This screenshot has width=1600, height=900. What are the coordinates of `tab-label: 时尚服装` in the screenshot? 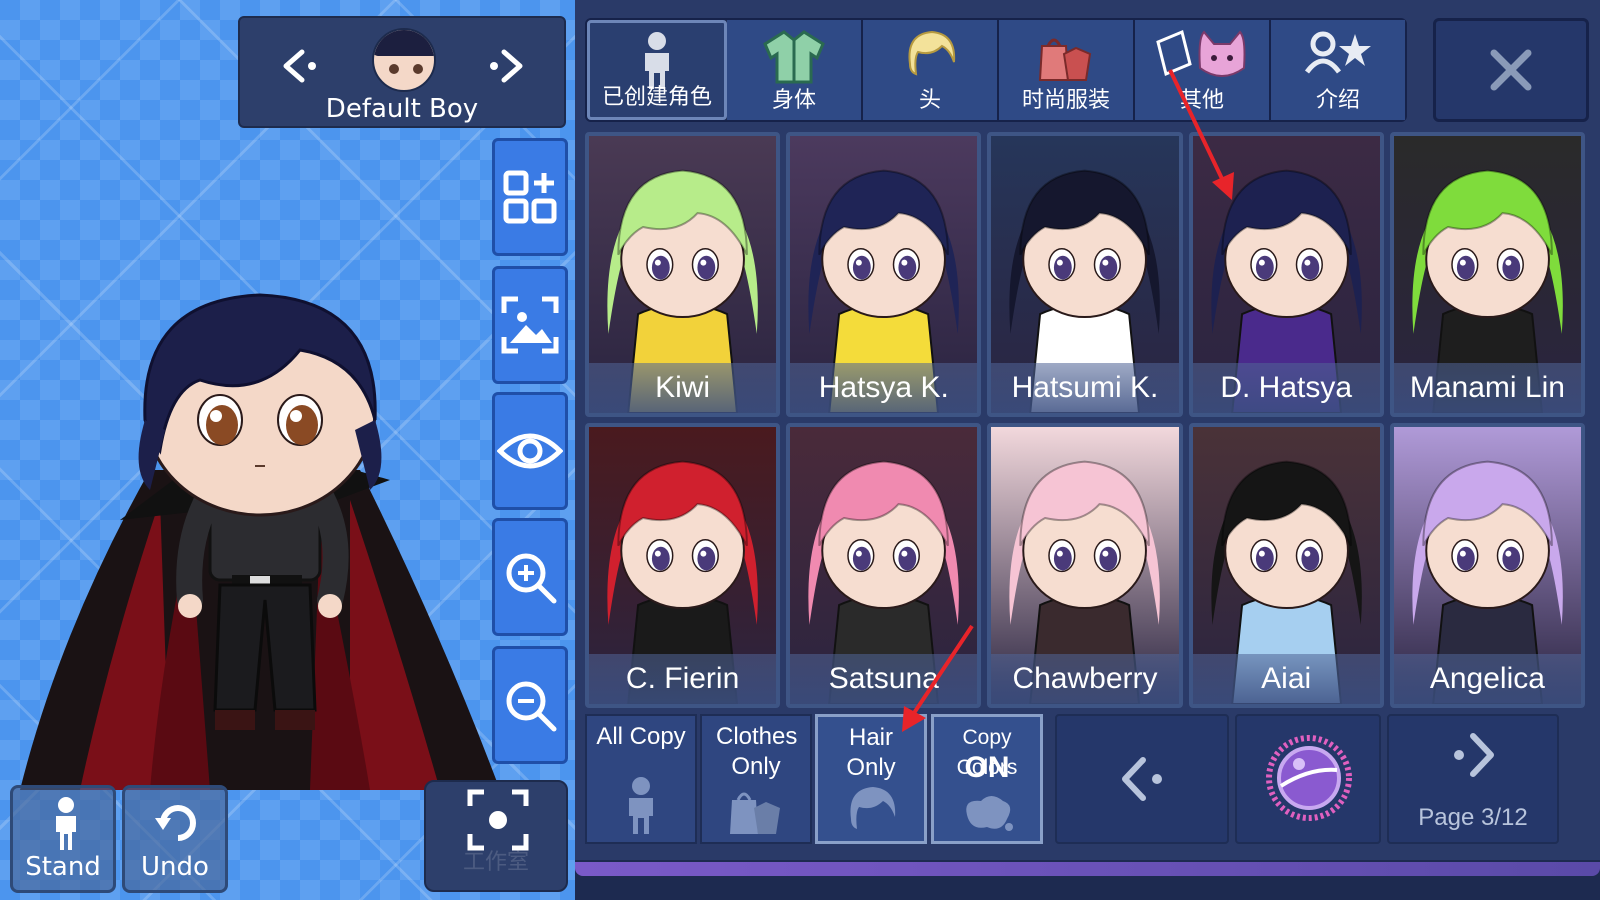 It's located at (1065, 100).